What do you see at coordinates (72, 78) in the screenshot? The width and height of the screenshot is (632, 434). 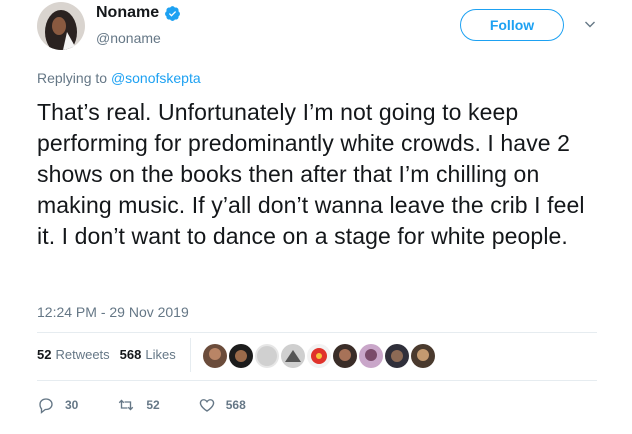 I see `replying-to-prefix: Replying to` at bounding box center [72, 78].